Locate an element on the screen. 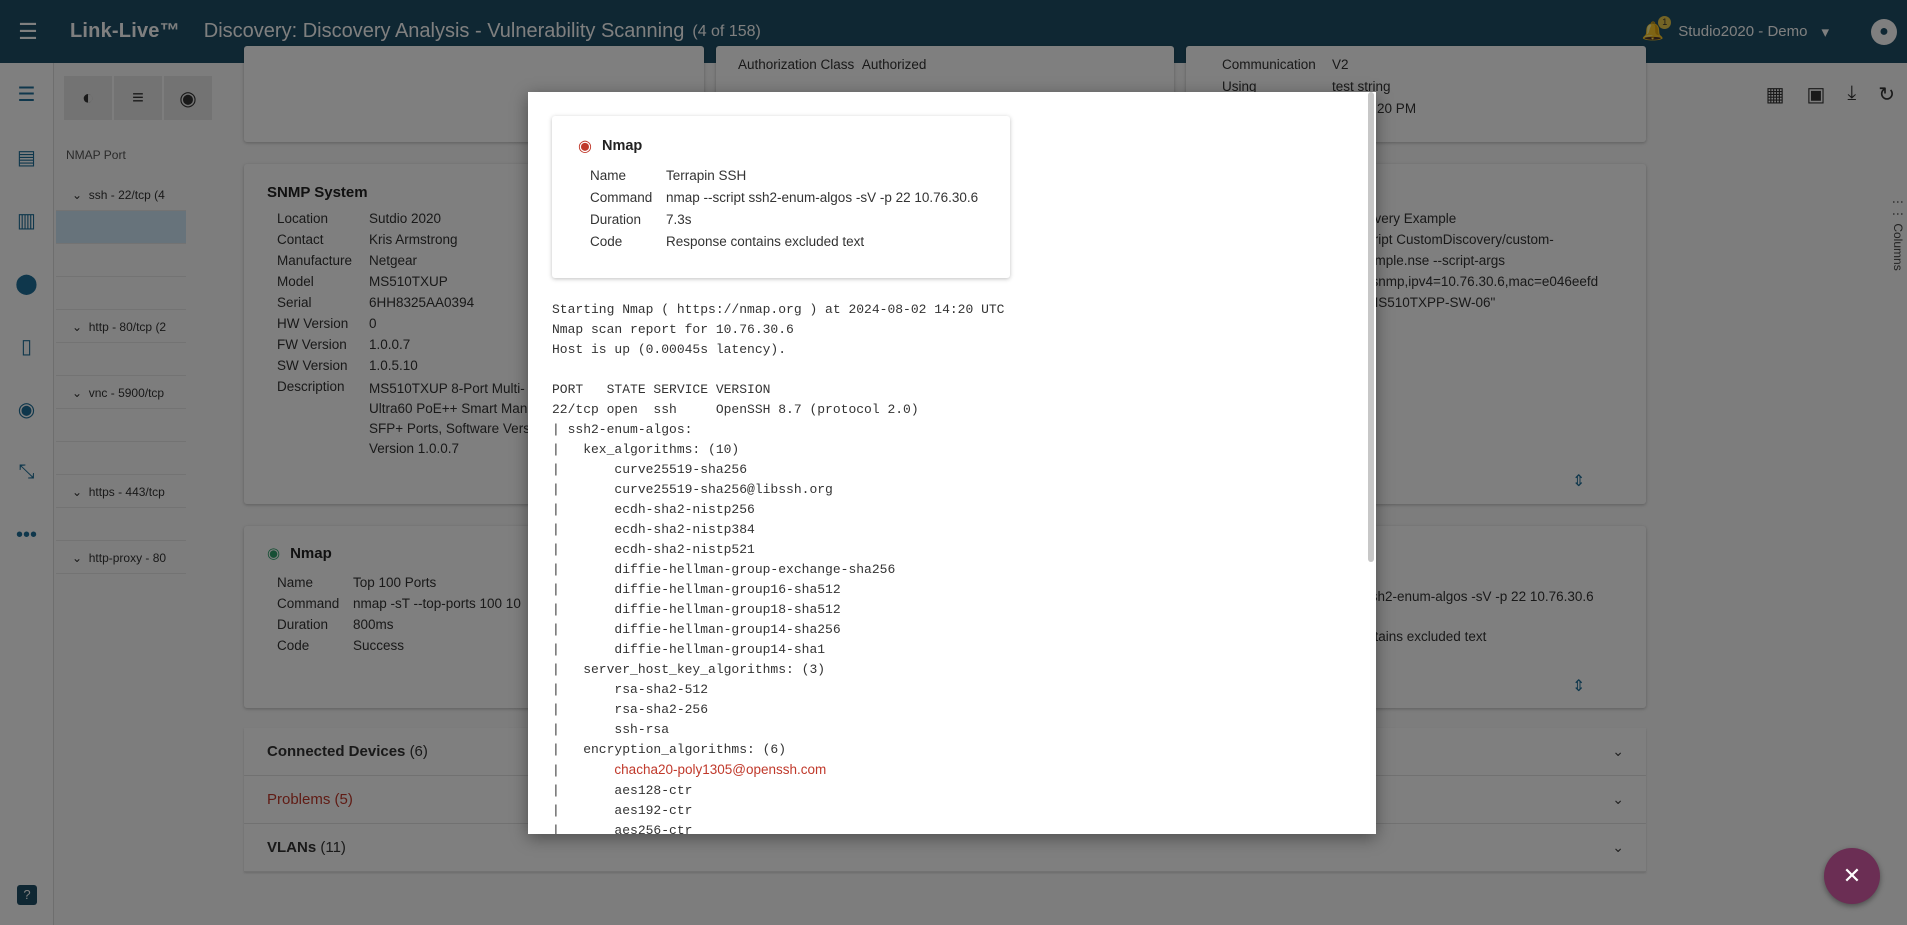 This screenshot has height=925, width=1907. field-label: Code is located at coordinates (628, 241).